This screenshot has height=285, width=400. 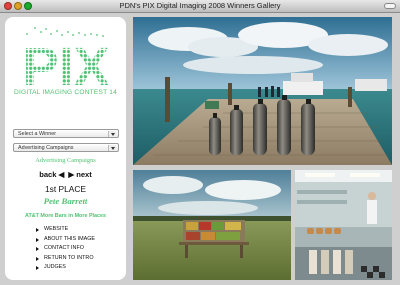 I want to click on menu-item-judges: JUDGES, so click(x=81, y=268).